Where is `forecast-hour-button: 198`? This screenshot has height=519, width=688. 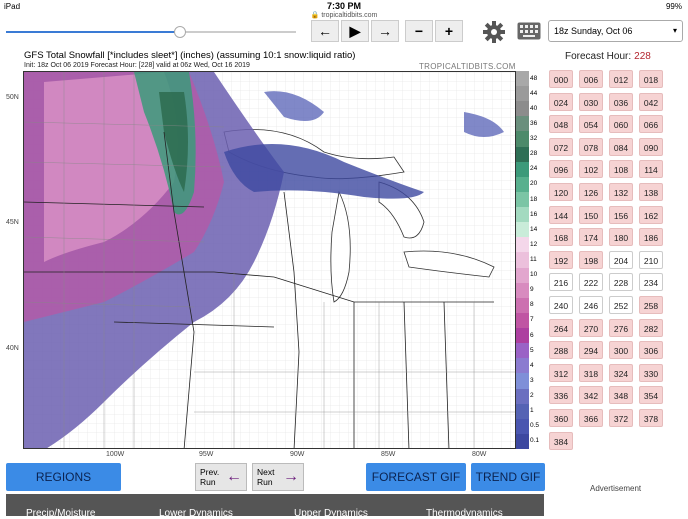 forecast-hour-button: 198 is located at coordinates (591, 259).